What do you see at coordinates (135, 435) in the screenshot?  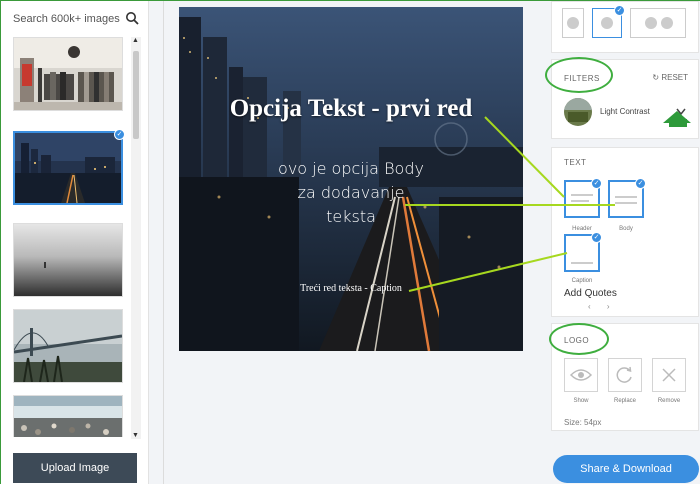 I see `scroll-down-arrow: ▼` at bounding box center [135, 435].